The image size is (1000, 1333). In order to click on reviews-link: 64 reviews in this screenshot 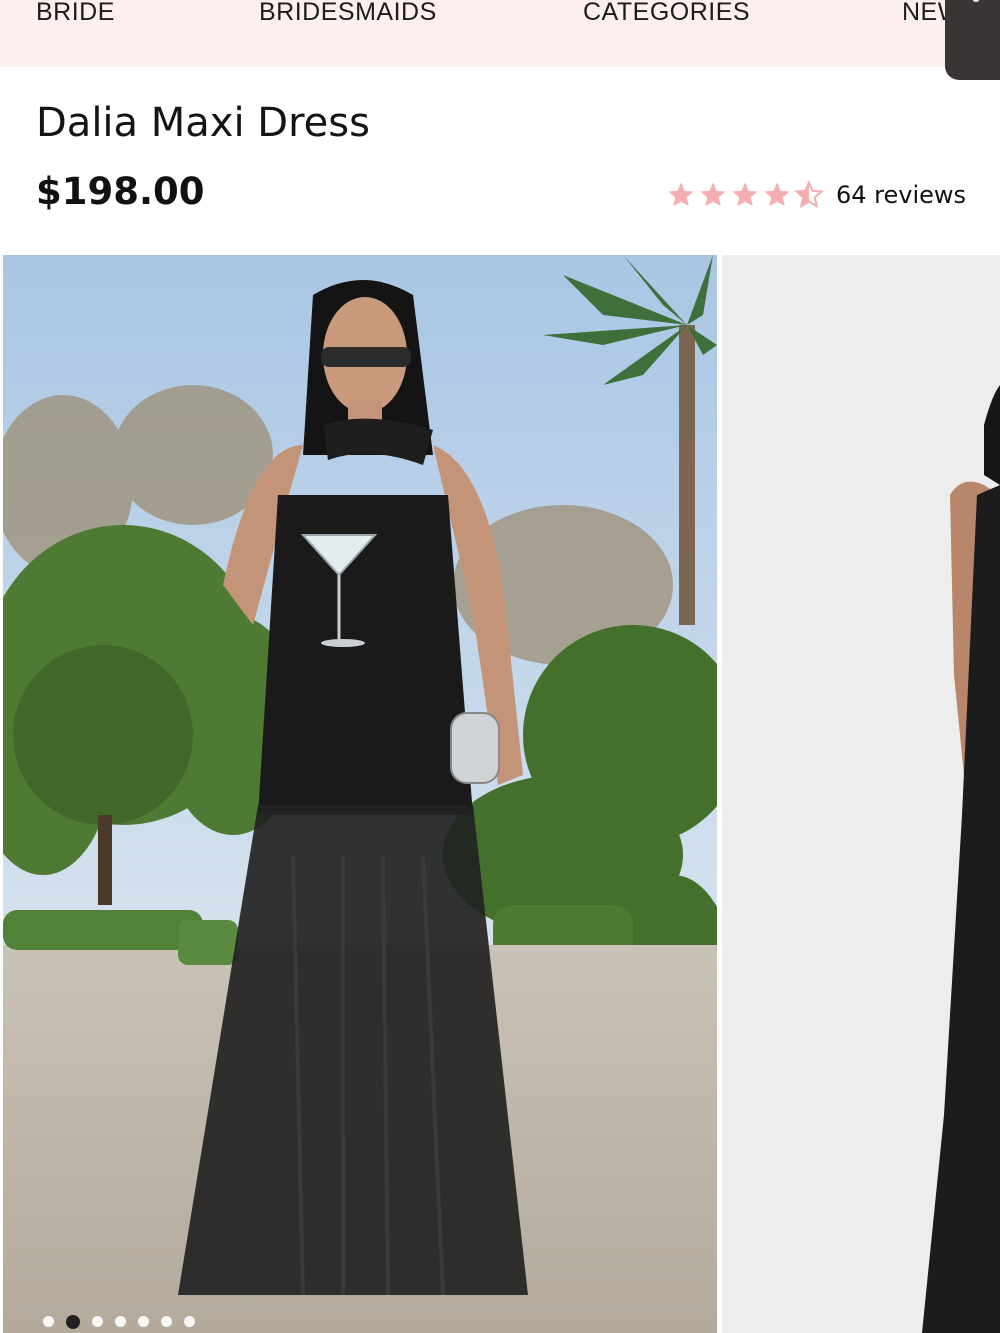, I will do `click(901, 195)`.